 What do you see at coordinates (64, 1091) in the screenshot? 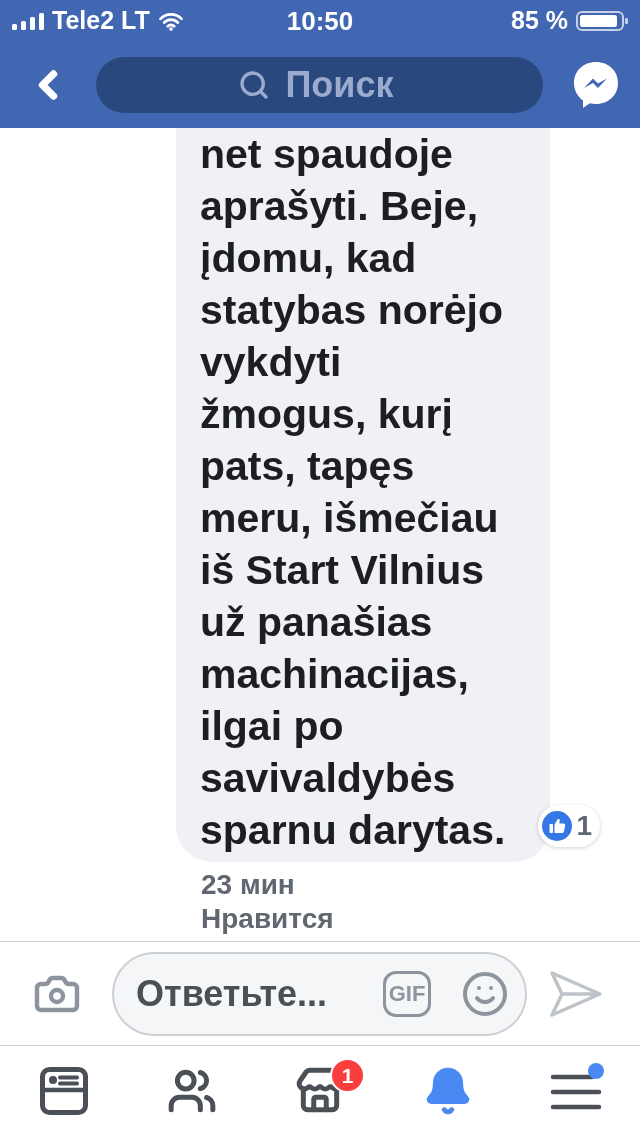
I see `news-feed-icon` at bounding box center [64, 1091].